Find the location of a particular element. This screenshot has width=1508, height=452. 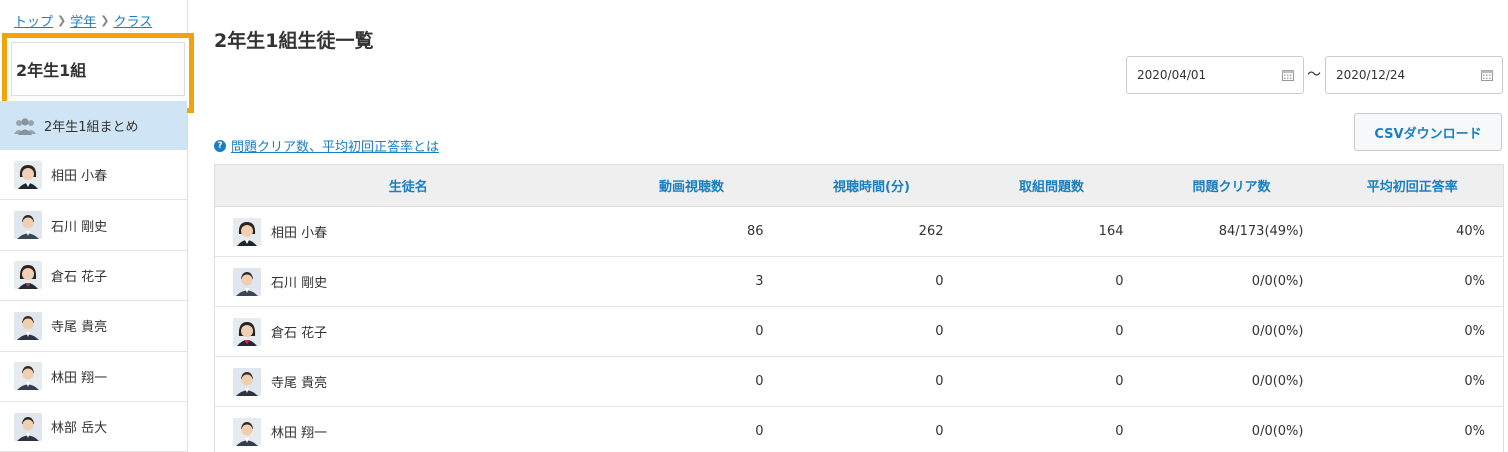

table-row: 寺尾 貴亮 0 0 0 0/0(0%) 0% is located at coordinates (859, 382).